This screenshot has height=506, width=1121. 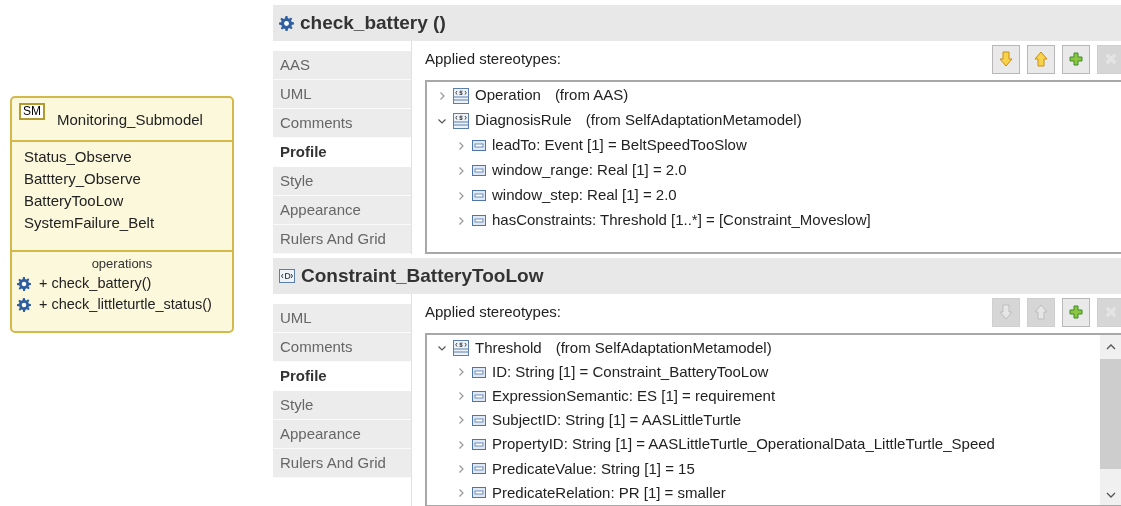 What do you see at coordinates (617, 420) in the screenshot?
I see `tree-item: SubjectID: String [1] = AASLittleTurtle` at bounding box center [617, 420].